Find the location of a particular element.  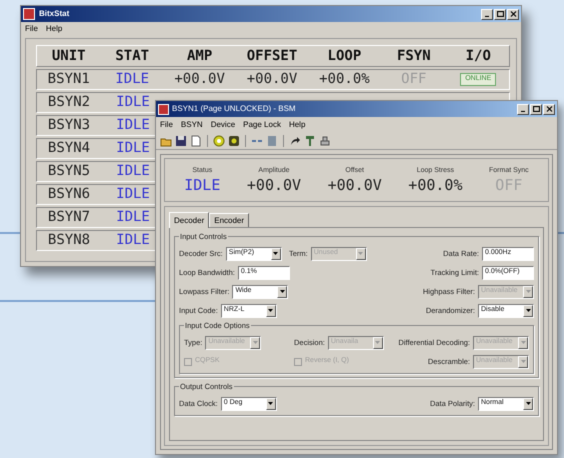

menu-item: BSYN is located at coordinates (191, 124).